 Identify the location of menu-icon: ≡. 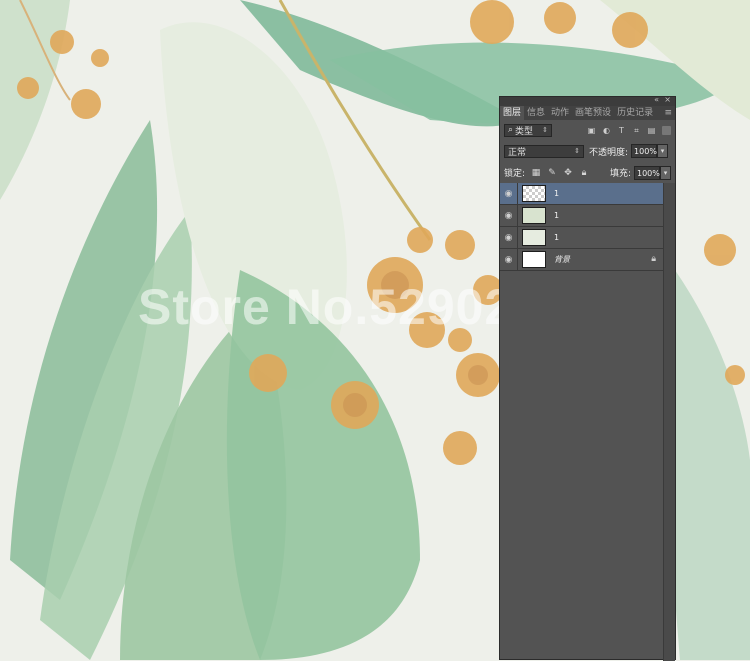
(668, 113).